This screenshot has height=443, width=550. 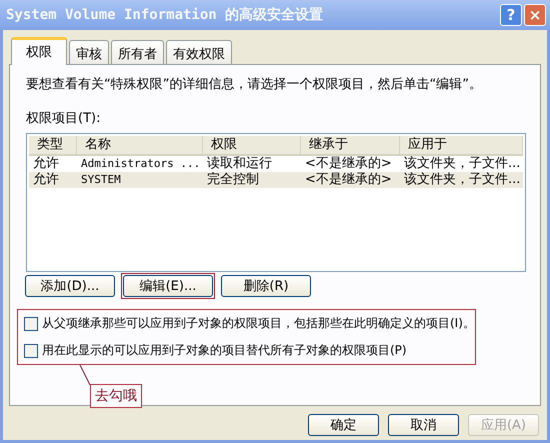 What do you see at coordinates (39, 51) in the screenshot?
I see `tab: 权限` at bounding box center [39, 51].